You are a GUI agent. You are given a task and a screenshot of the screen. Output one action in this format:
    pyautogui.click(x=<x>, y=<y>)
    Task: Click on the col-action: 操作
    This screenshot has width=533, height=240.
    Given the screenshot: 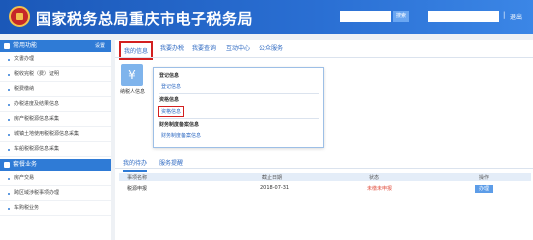 What is the action you would take?
    pyautogui.click(x=484, y=178)
    